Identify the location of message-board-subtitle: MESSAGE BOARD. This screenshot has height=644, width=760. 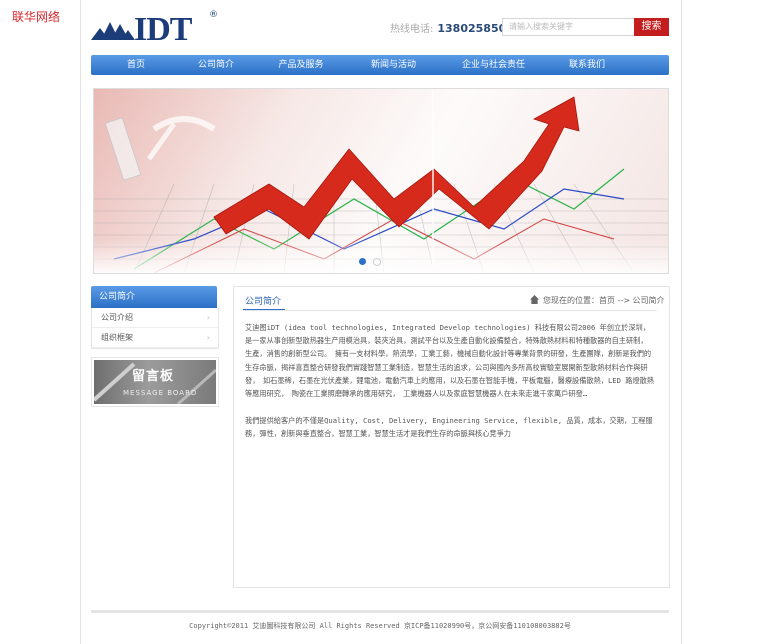
(160, 393).